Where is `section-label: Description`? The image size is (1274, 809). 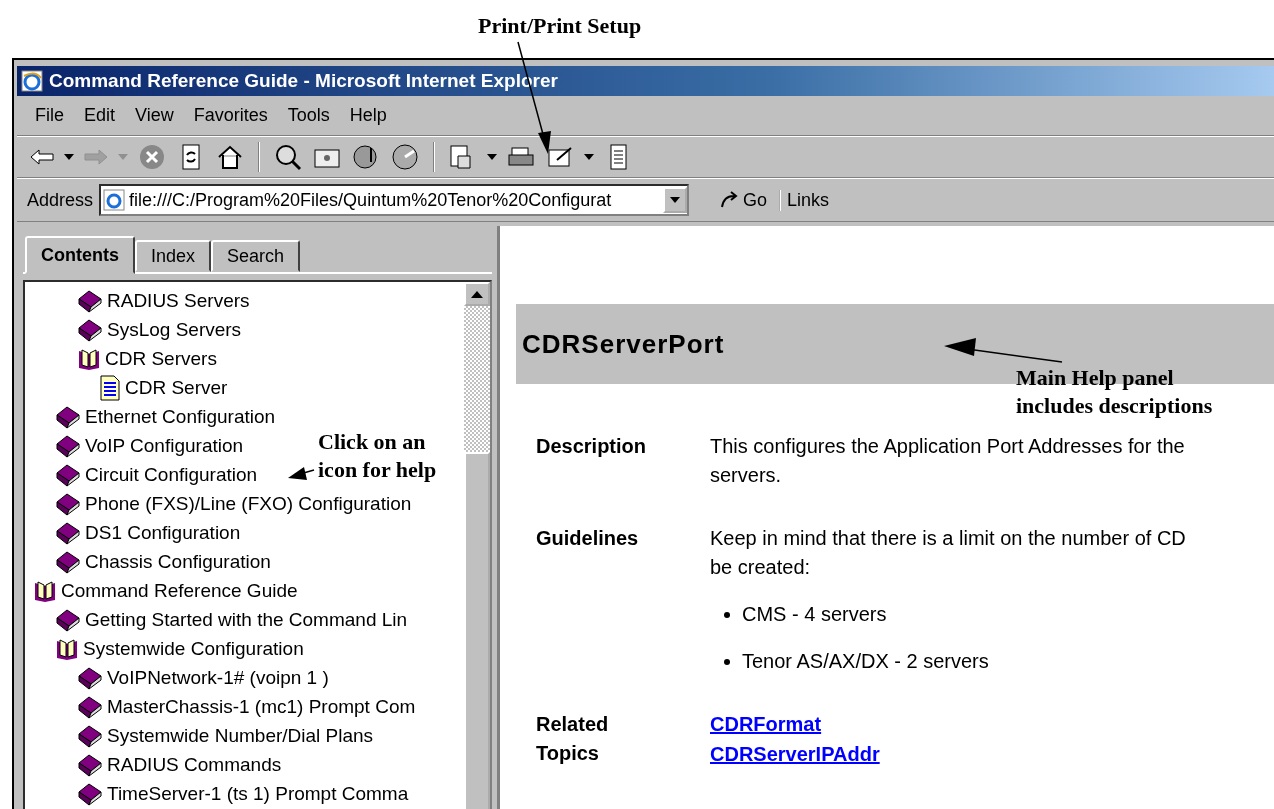
section-label: Description is located at coordinates (592, 446).